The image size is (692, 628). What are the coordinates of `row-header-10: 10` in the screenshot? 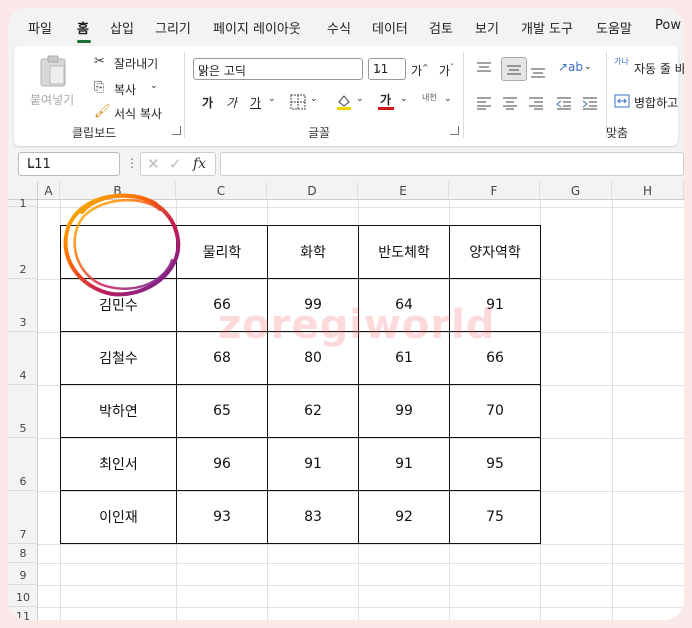 It's located at (23, 596).